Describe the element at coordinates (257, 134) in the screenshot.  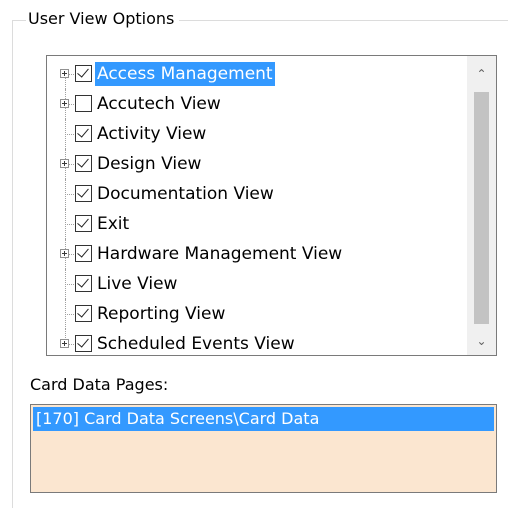
I see `tree-item-activity-view: Activity View` at that location.